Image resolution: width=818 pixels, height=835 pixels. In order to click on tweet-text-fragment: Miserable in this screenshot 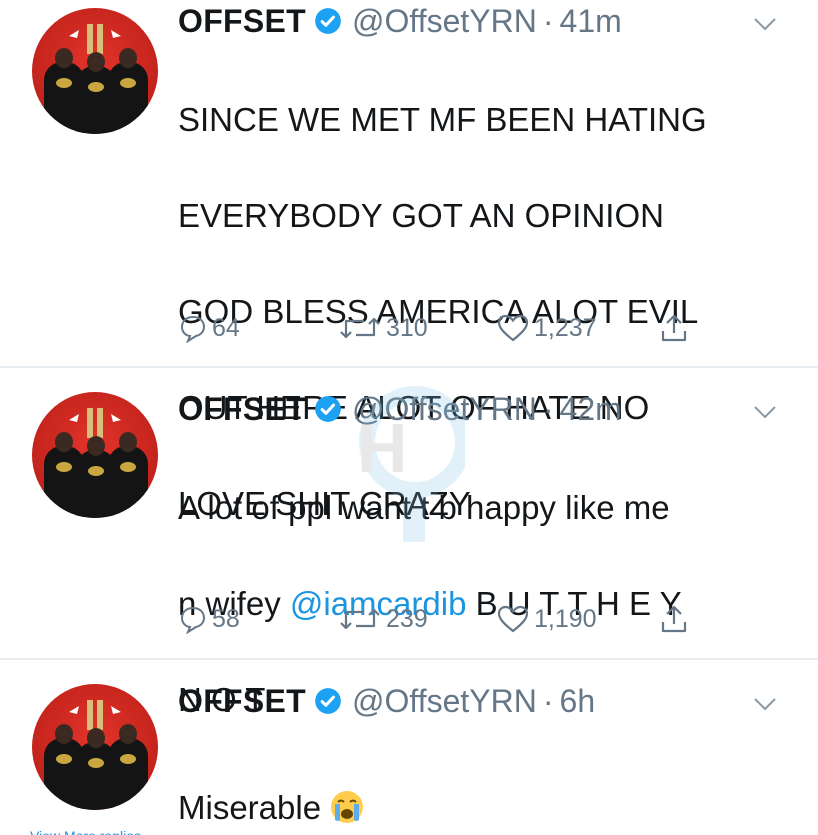, I will do `click(250, 807)`.